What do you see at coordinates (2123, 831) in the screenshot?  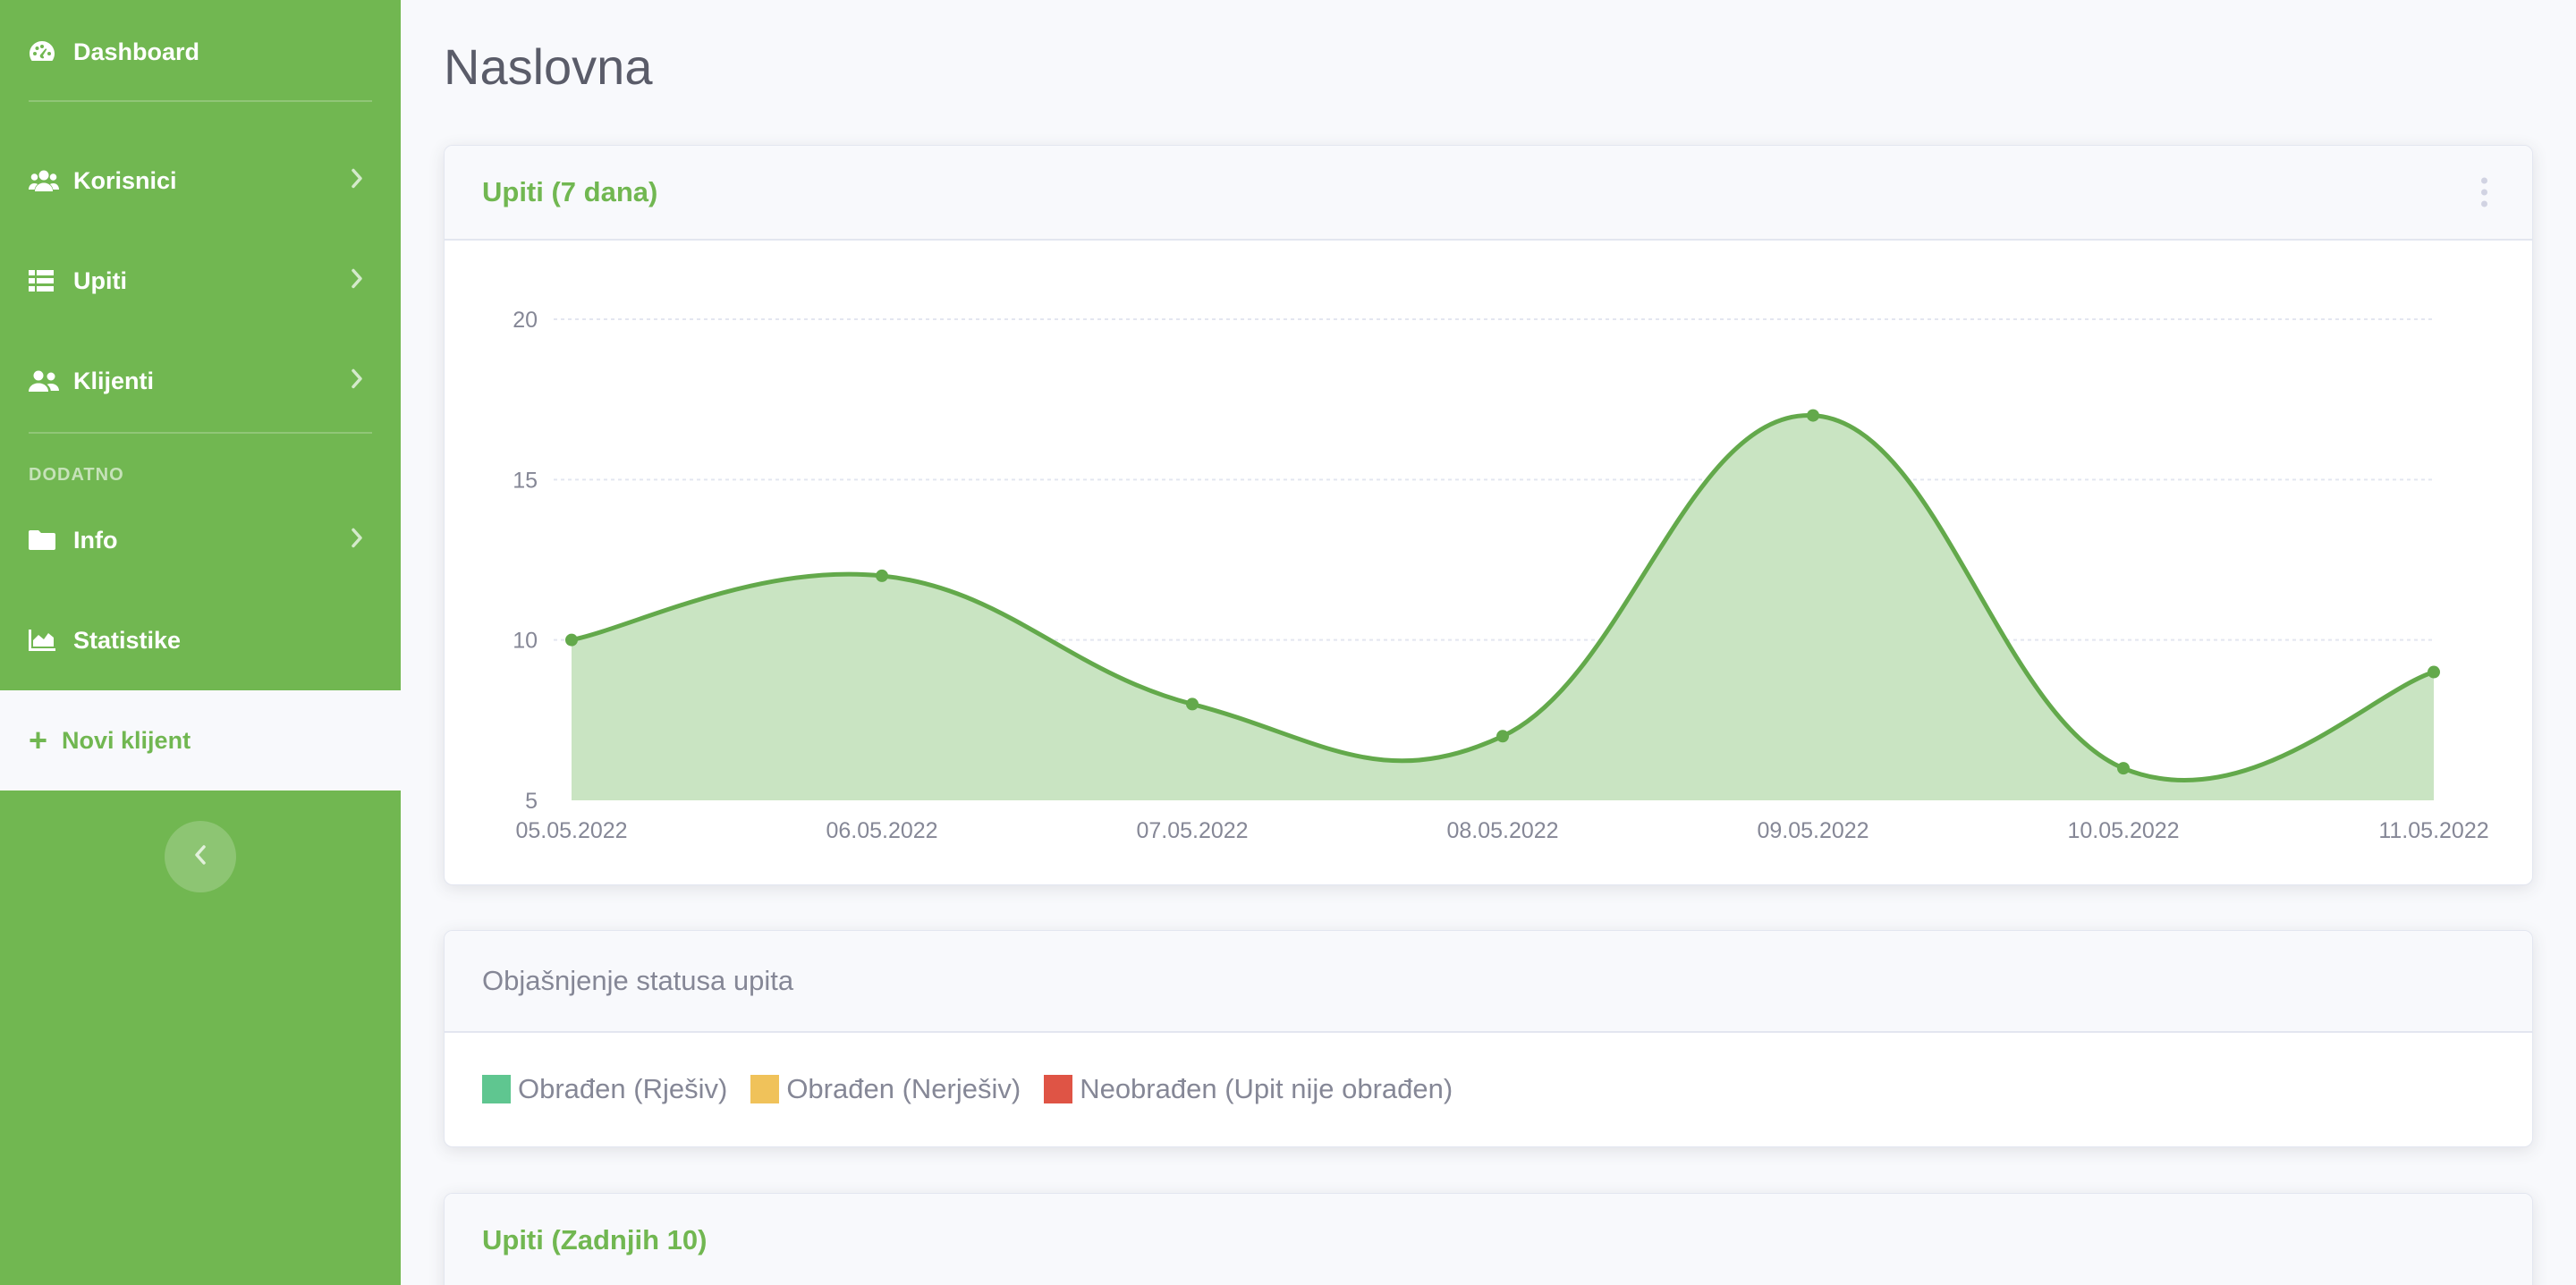 I see `x-tick-label: 10.05.2022` at bounding box center [2123, 831].